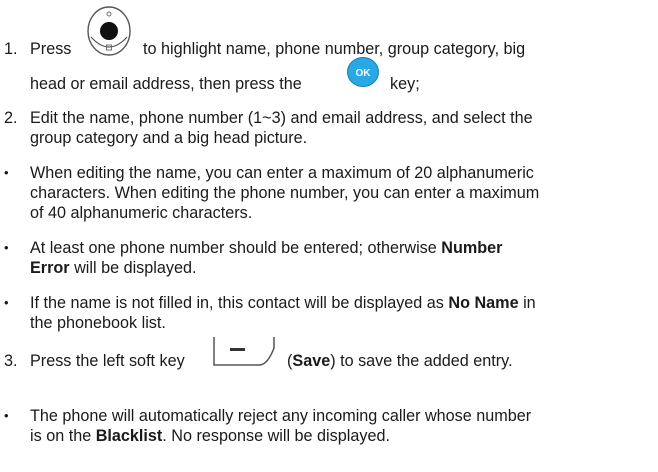 The height and width of the screenshot is (472, 658). I want to click on bullet-1-line3: of 40 alphanumeric characters., so click(141, 213).